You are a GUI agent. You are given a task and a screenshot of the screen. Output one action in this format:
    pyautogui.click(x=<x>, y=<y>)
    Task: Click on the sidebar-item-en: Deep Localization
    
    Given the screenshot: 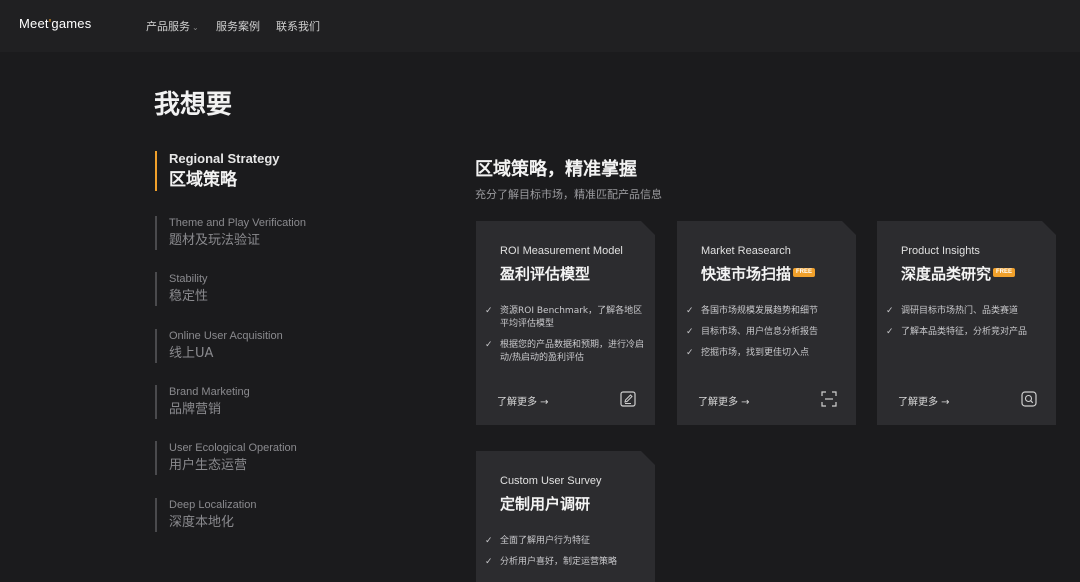 What is the action you would take?
    pyautogui.click(x=213, y=505)
    